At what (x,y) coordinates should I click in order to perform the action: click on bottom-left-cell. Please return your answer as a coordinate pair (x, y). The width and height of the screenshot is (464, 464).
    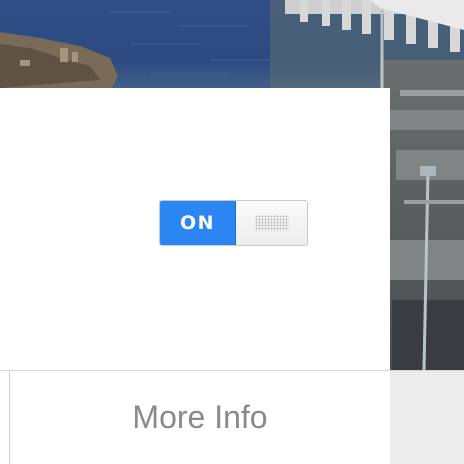
    Looking at the image, I should click on (5, 417).